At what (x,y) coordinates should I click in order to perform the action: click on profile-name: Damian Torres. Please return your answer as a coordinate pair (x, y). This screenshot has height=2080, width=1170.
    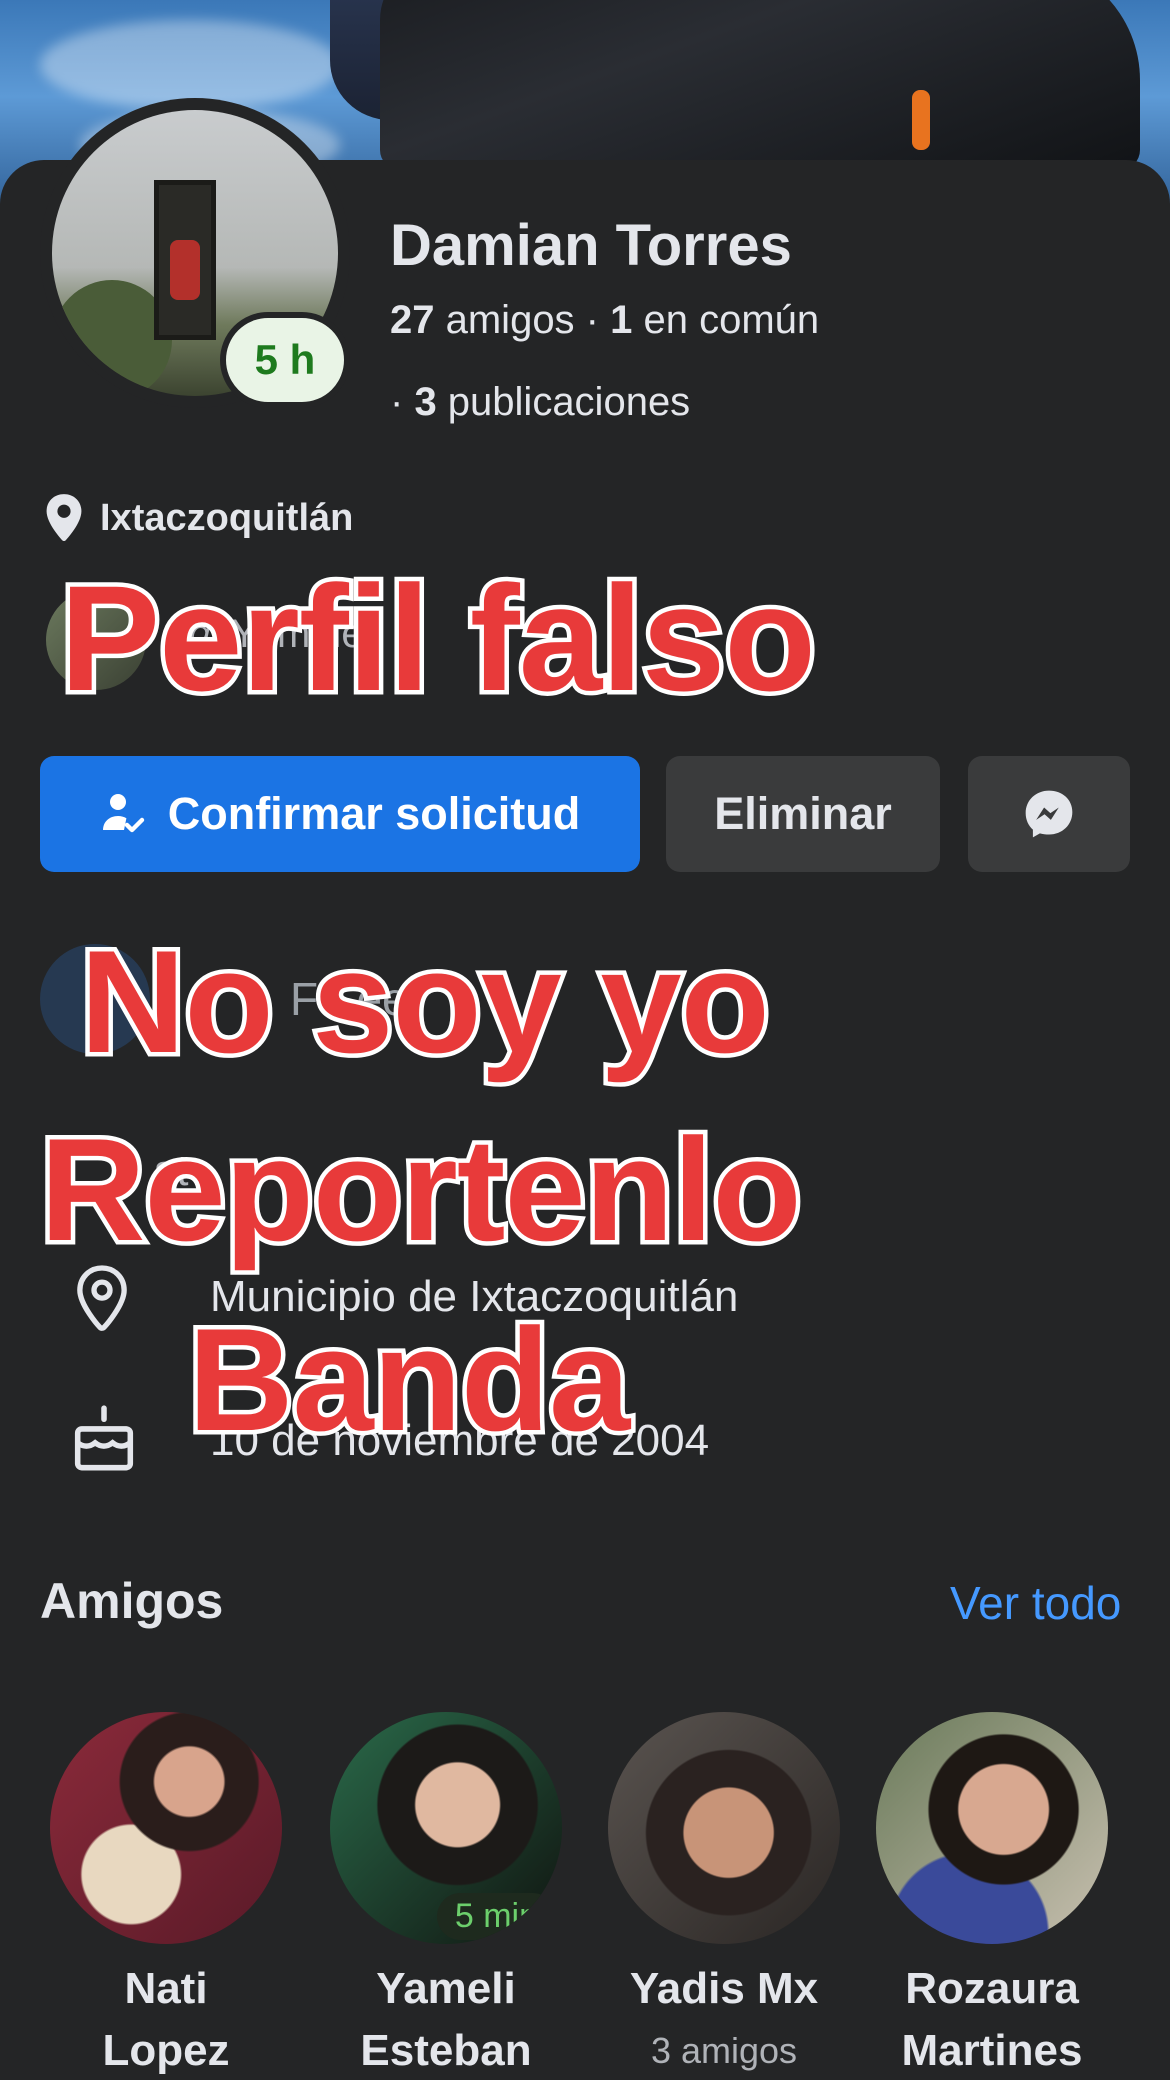
    Looking at the image, I should click on (591, 245).